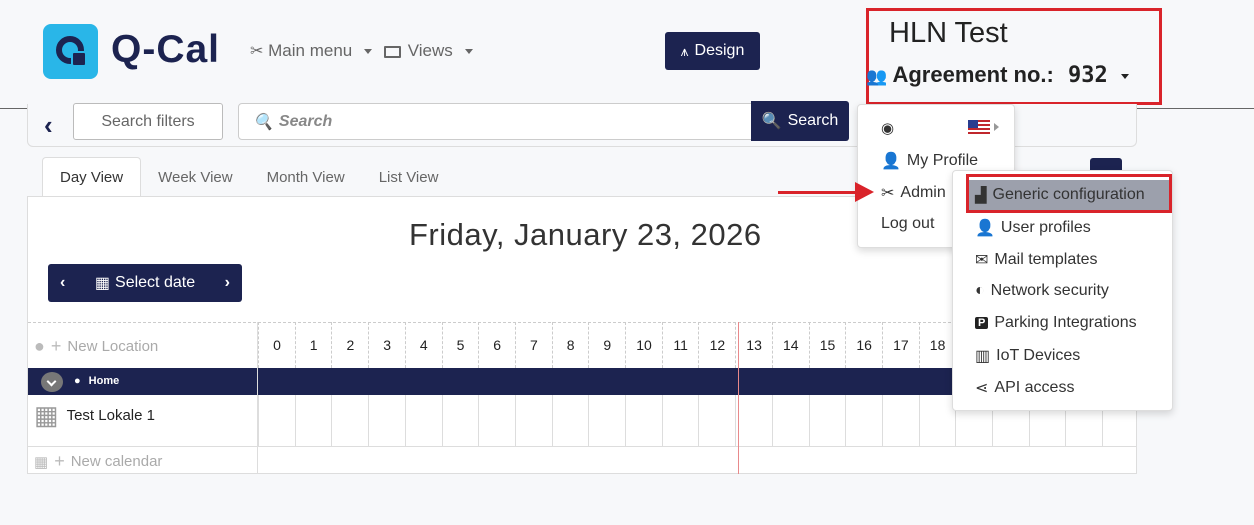 The width and height of the screenshot is (1254, 525). Describe the element at coordinates (313, 345) in the screenshot. I see `hour-header: 1` at that location.